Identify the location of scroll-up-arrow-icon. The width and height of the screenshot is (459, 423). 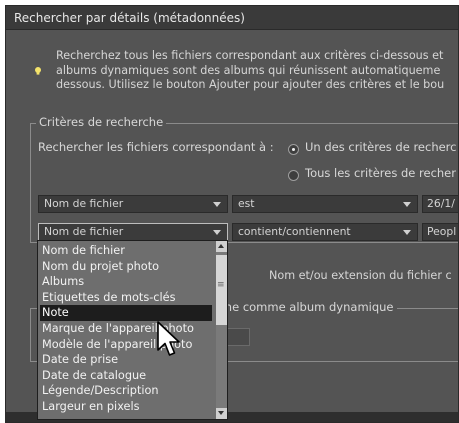
(221, 246).